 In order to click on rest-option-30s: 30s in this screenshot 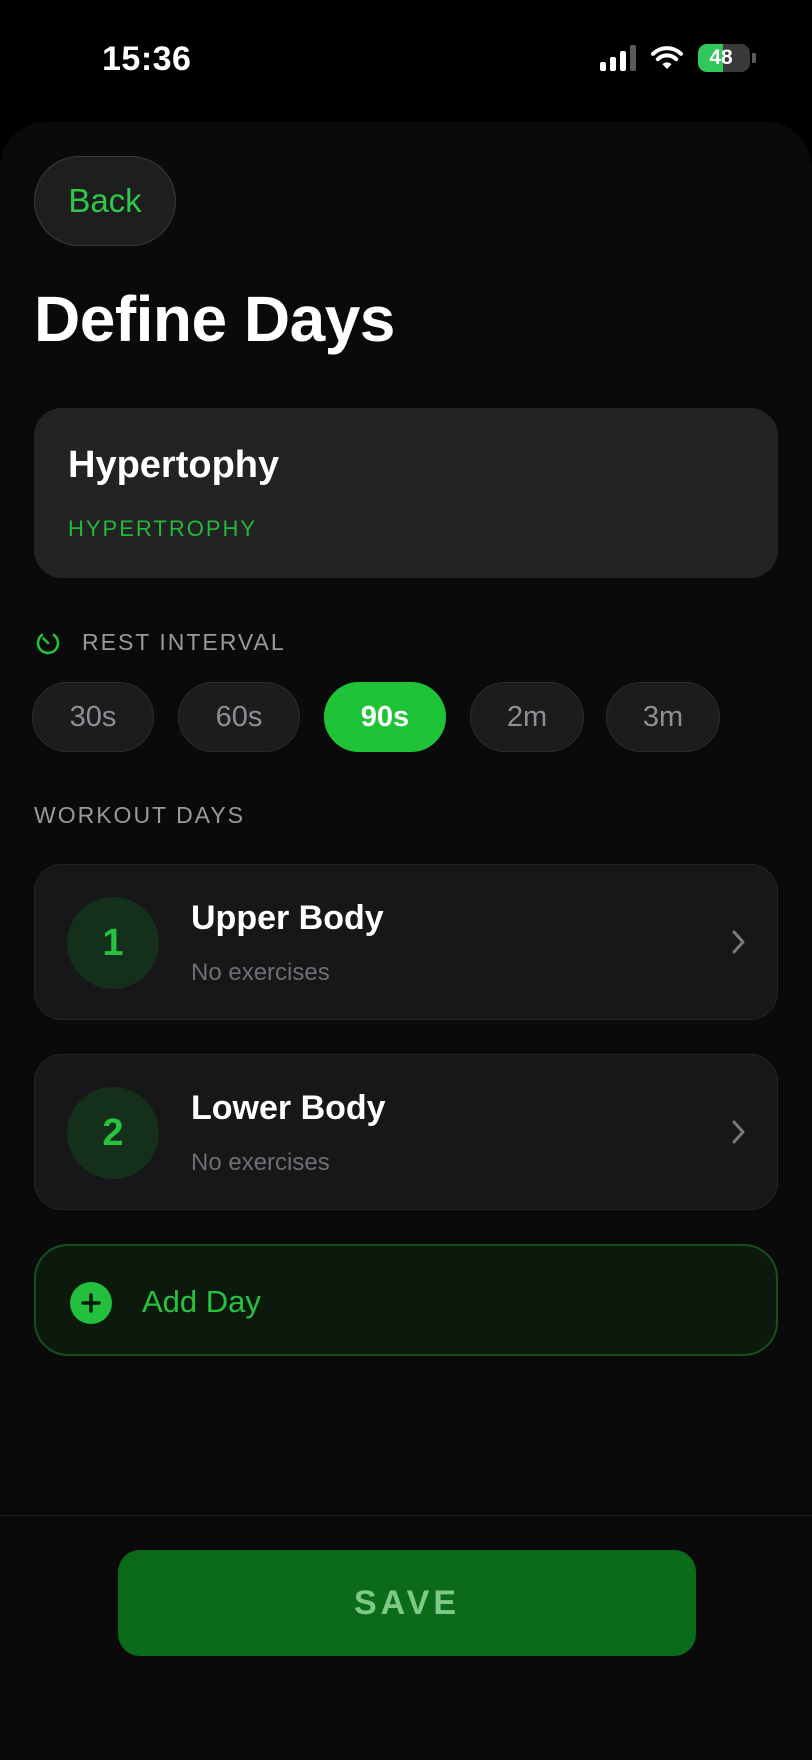, I will do `click(93, 717)`.